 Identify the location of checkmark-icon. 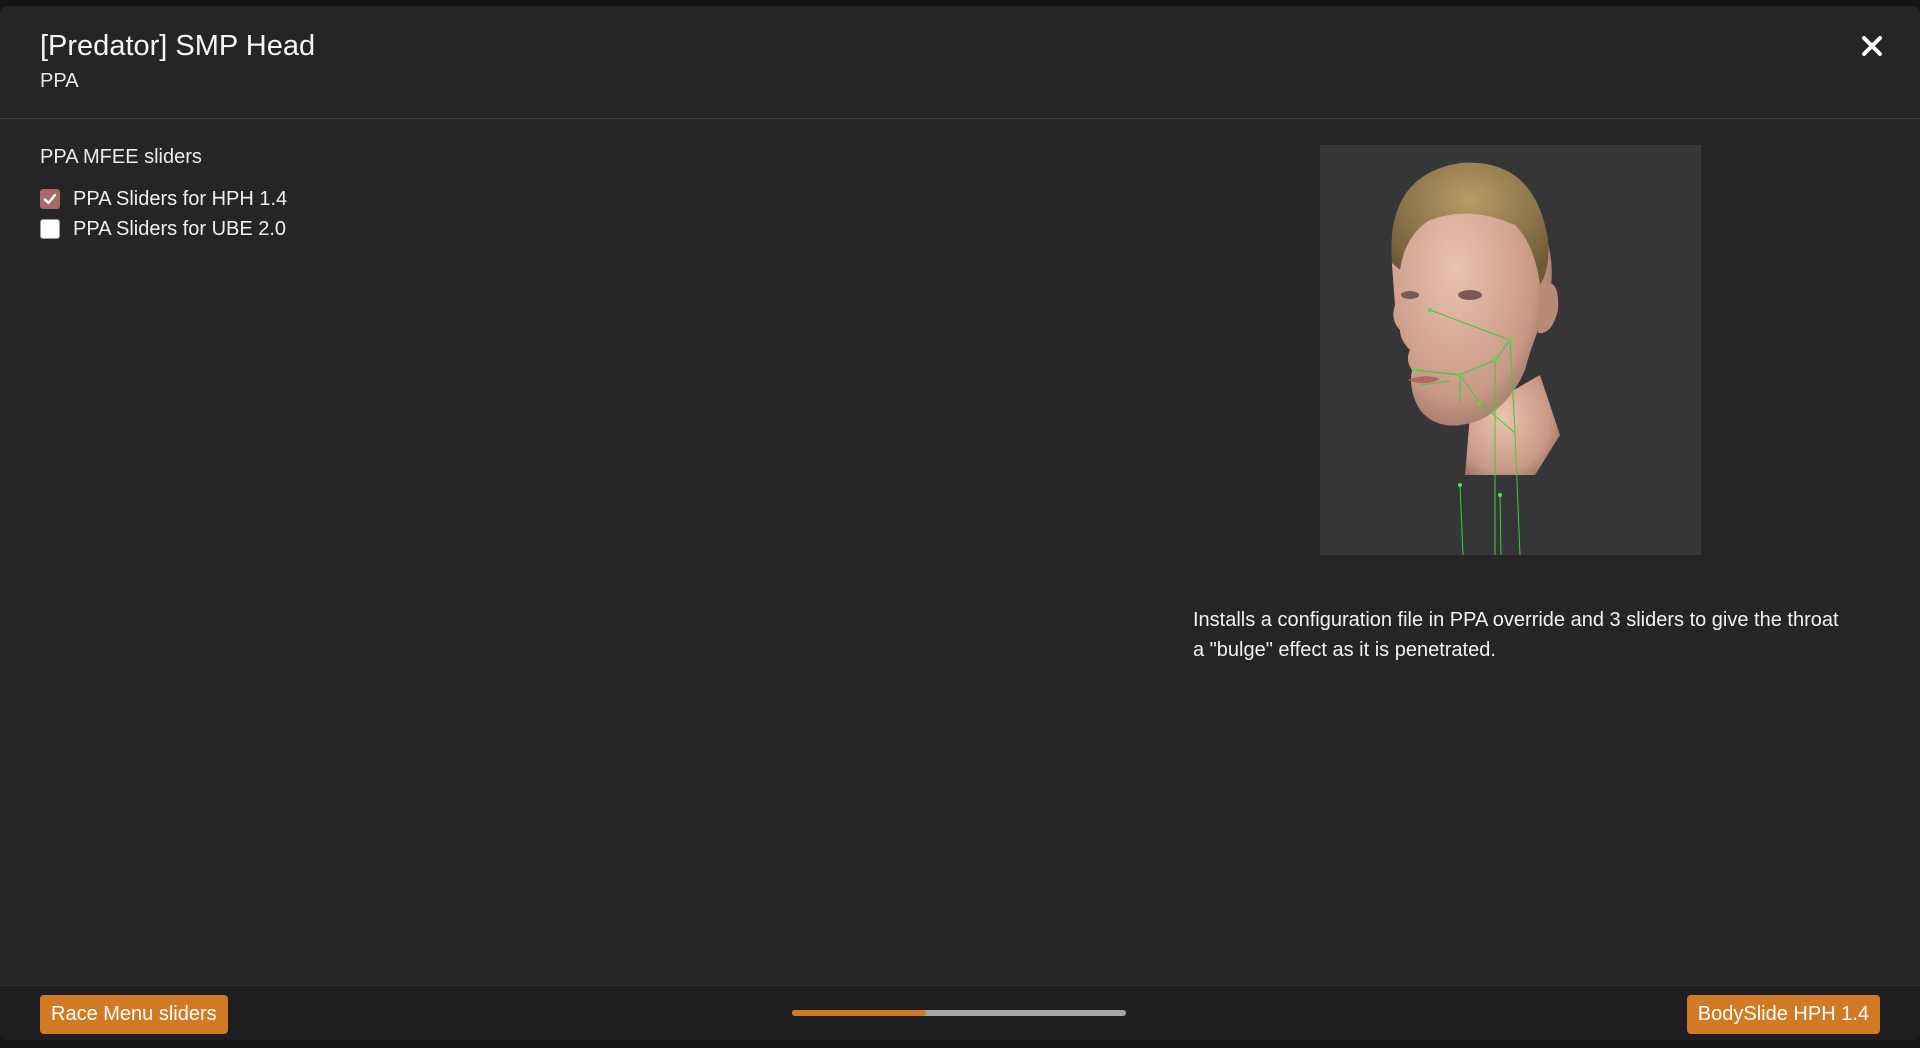
(50, 199).